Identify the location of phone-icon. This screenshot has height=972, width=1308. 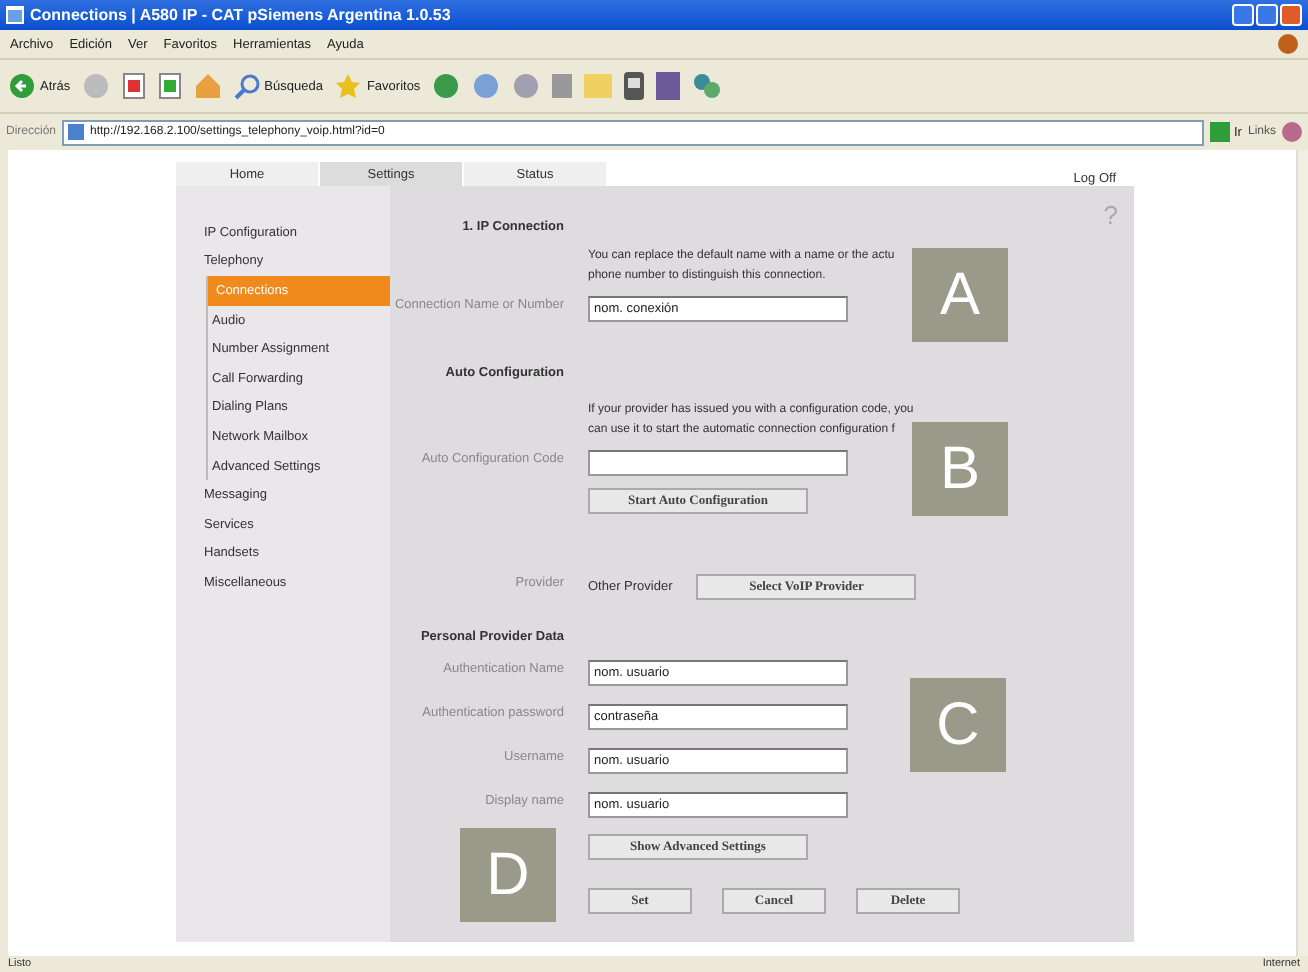
(634, 86).